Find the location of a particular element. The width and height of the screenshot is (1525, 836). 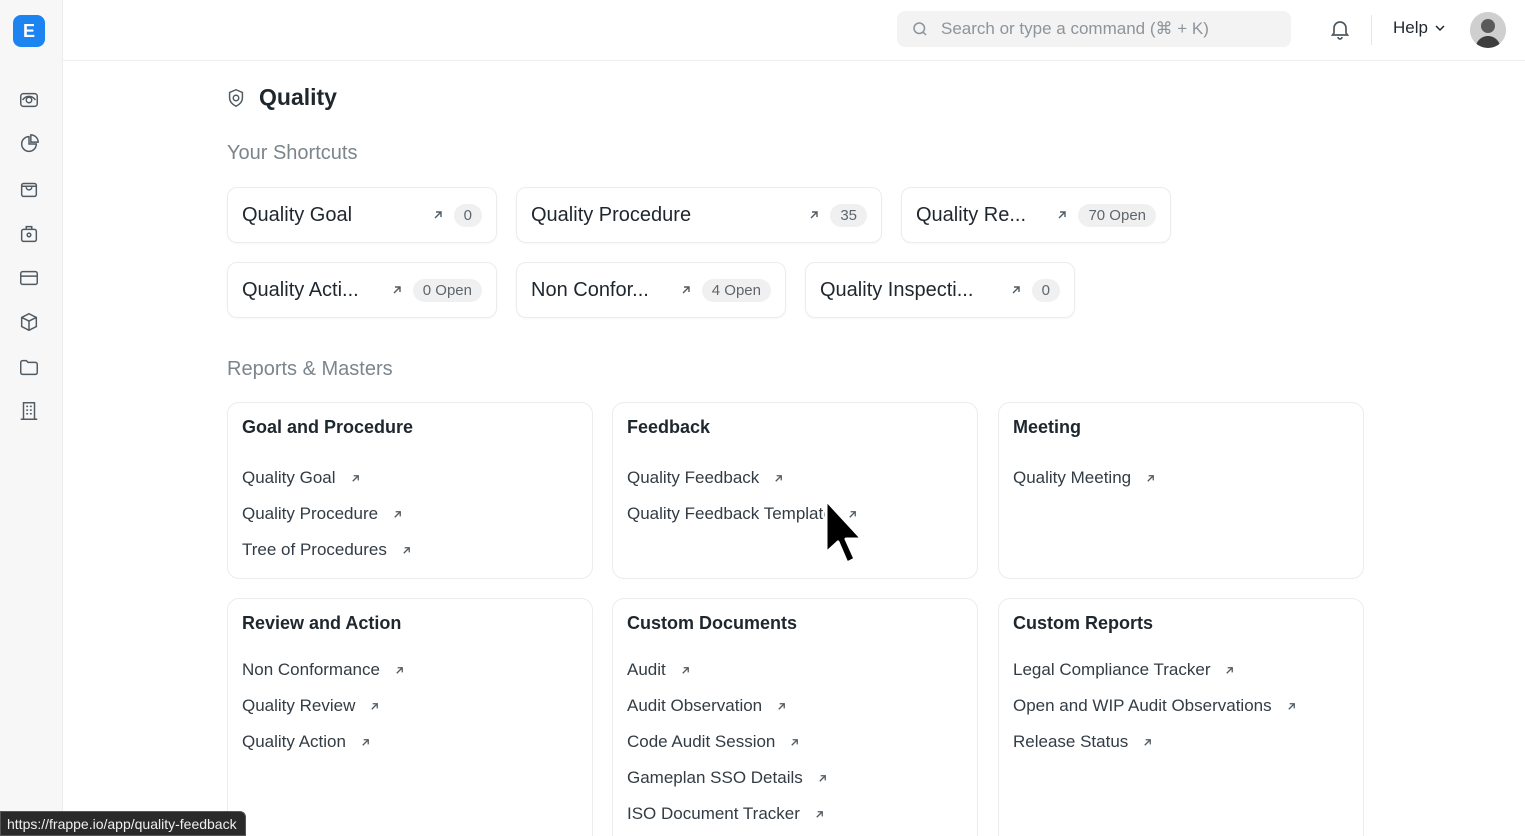

page-header: Quality is located at coordinates (281, 97).